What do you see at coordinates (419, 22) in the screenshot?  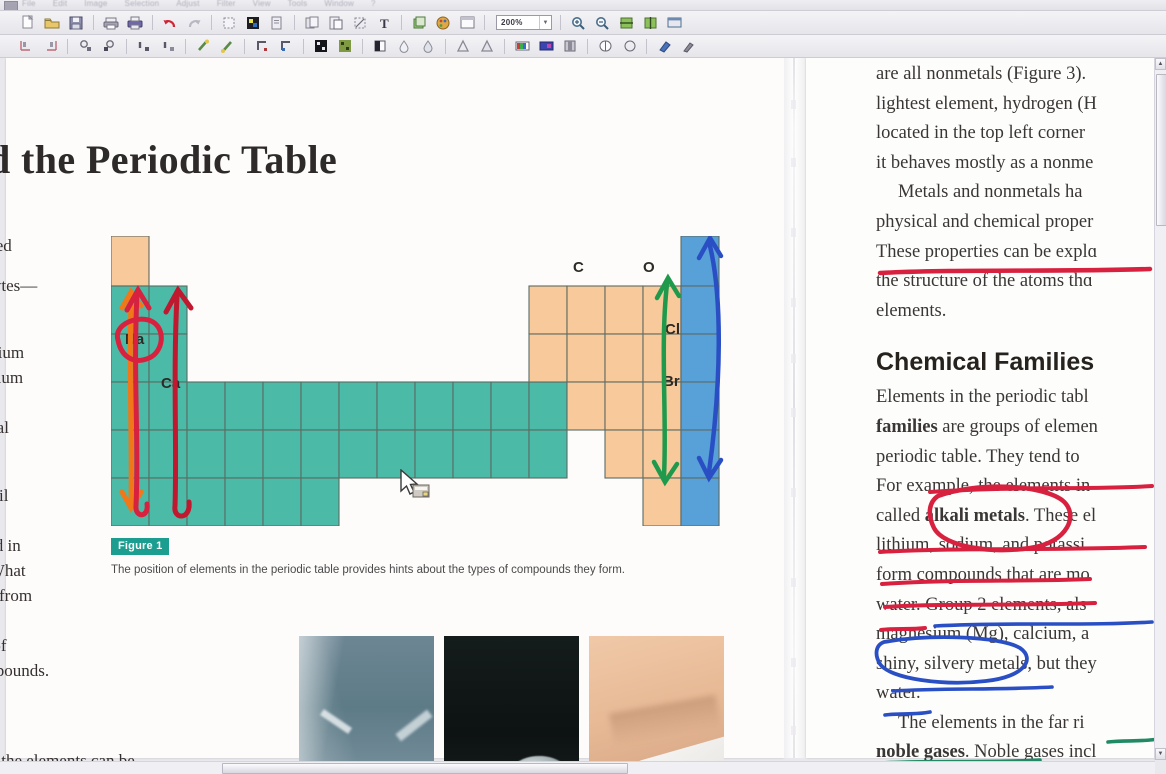 I see `layers-icon` at bounding box center [419, 22].